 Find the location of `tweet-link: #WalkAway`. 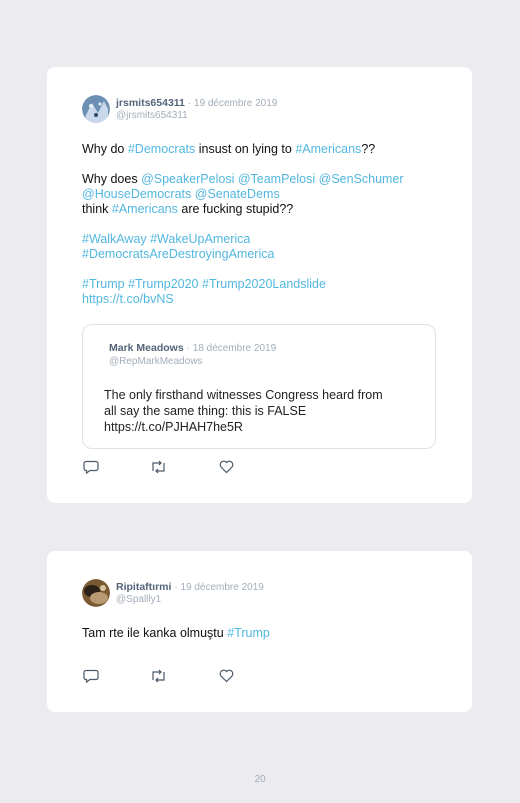

tweet-link: #WalkAway is located at coordinates (114, 239).